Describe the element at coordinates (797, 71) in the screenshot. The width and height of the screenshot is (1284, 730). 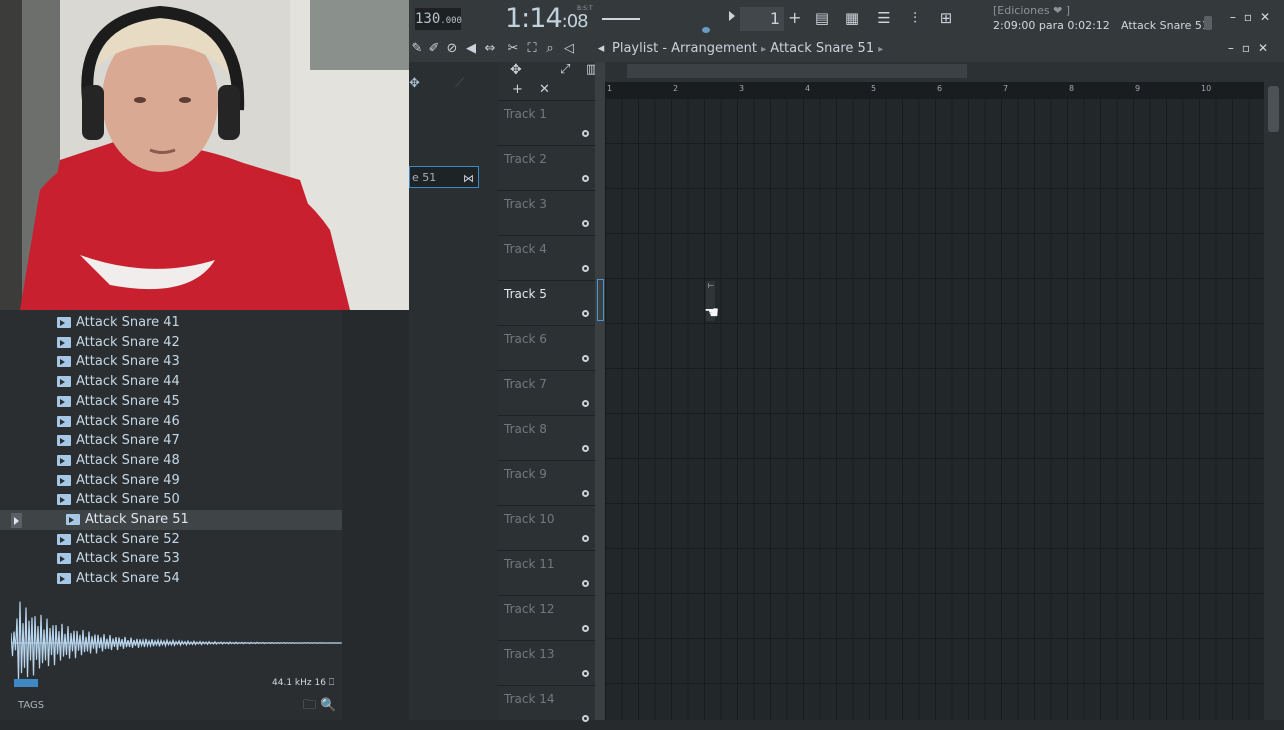
I see `horizontal-scroll-thumb` at that location.